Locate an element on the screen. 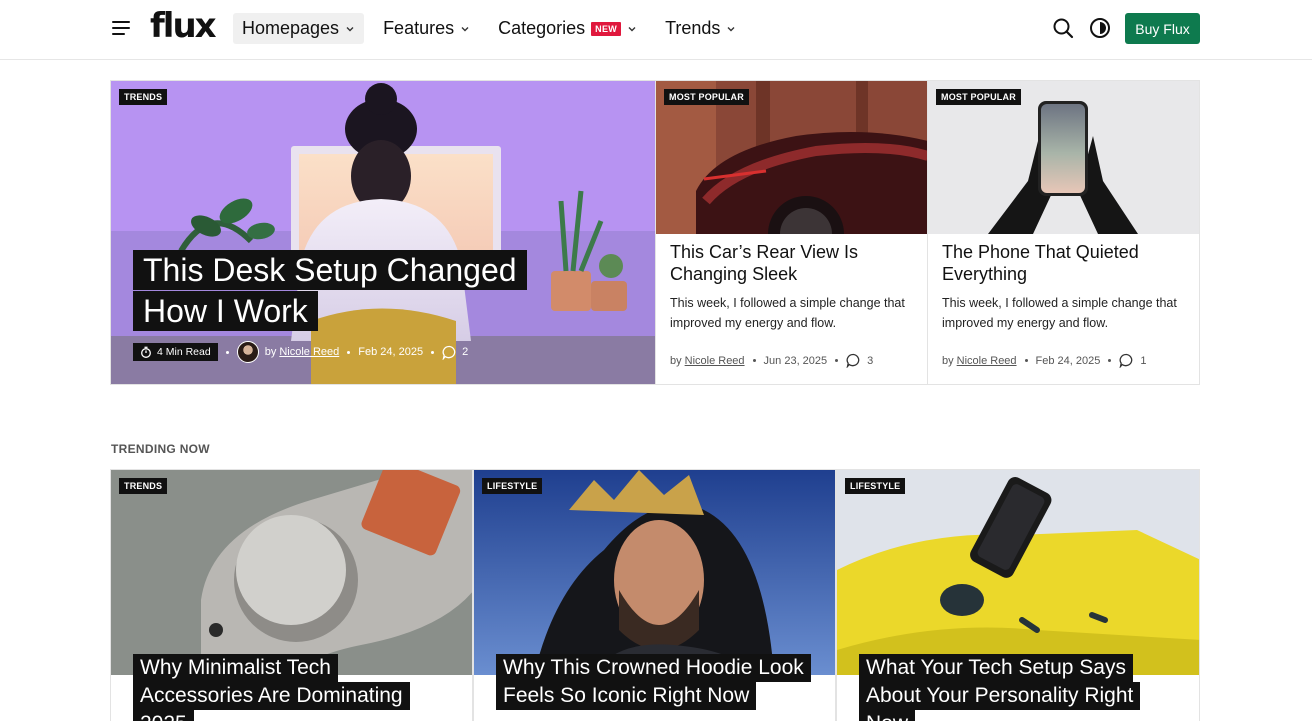 Image resolution: width=1312 pixels, height=721 pixels. card-title-line: 2025 is located at coordinates (163, 715).